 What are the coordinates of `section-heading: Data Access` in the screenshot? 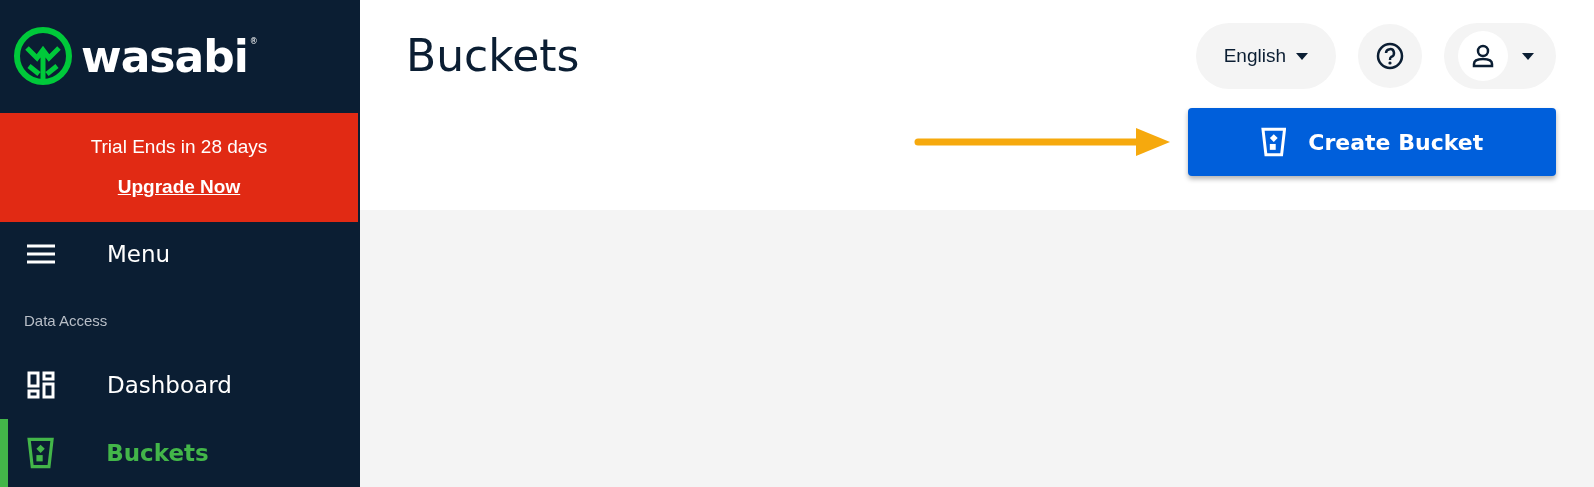 It's located at (66, 321).